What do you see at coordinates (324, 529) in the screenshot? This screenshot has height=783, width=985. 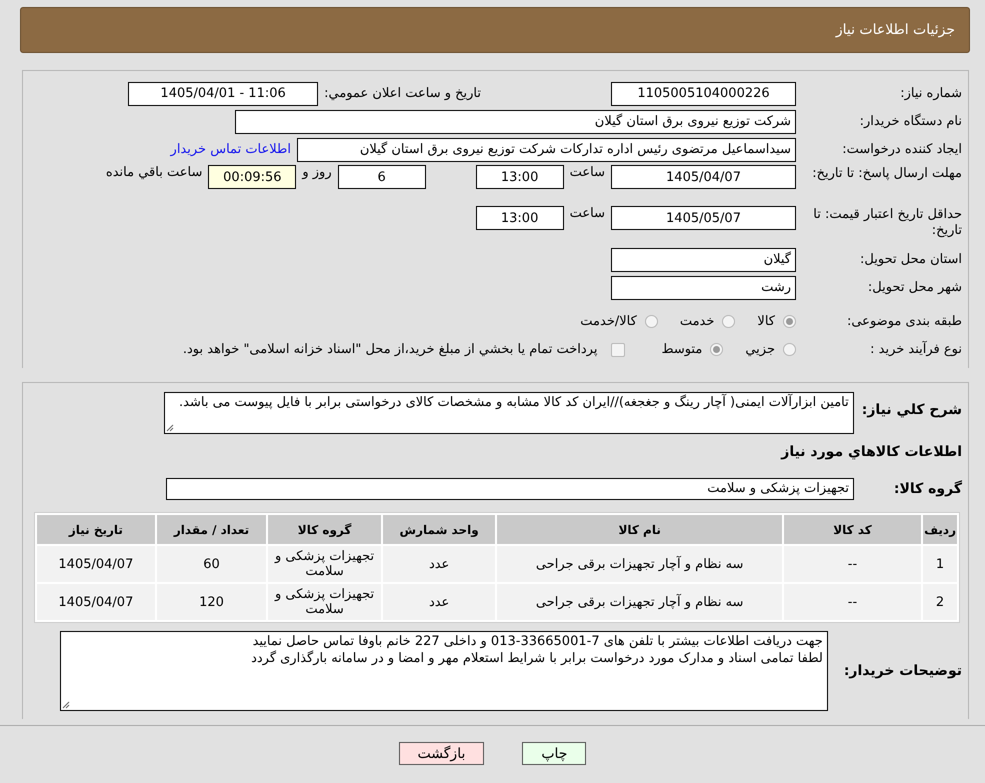 I see `column-header: گروه کالا` at bounding box center [324, 529].